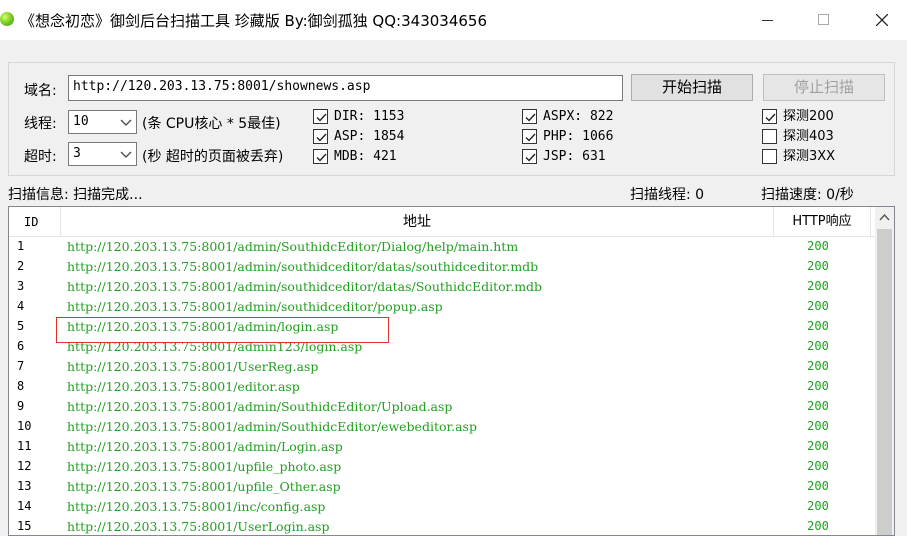  What do you see at coordinates (21, 246) in the screenshot?
I see `row-id: 1` at bounding box center [21, 246].